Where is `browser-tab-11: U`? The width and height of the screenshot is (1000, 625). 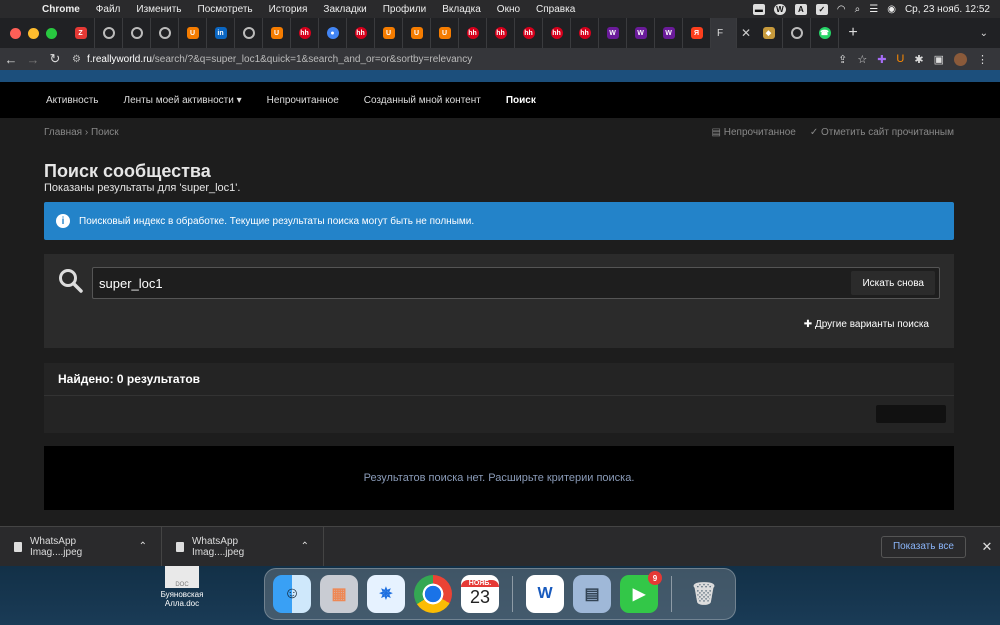 browser-tab-11: U is located at coordinates (389, 33).